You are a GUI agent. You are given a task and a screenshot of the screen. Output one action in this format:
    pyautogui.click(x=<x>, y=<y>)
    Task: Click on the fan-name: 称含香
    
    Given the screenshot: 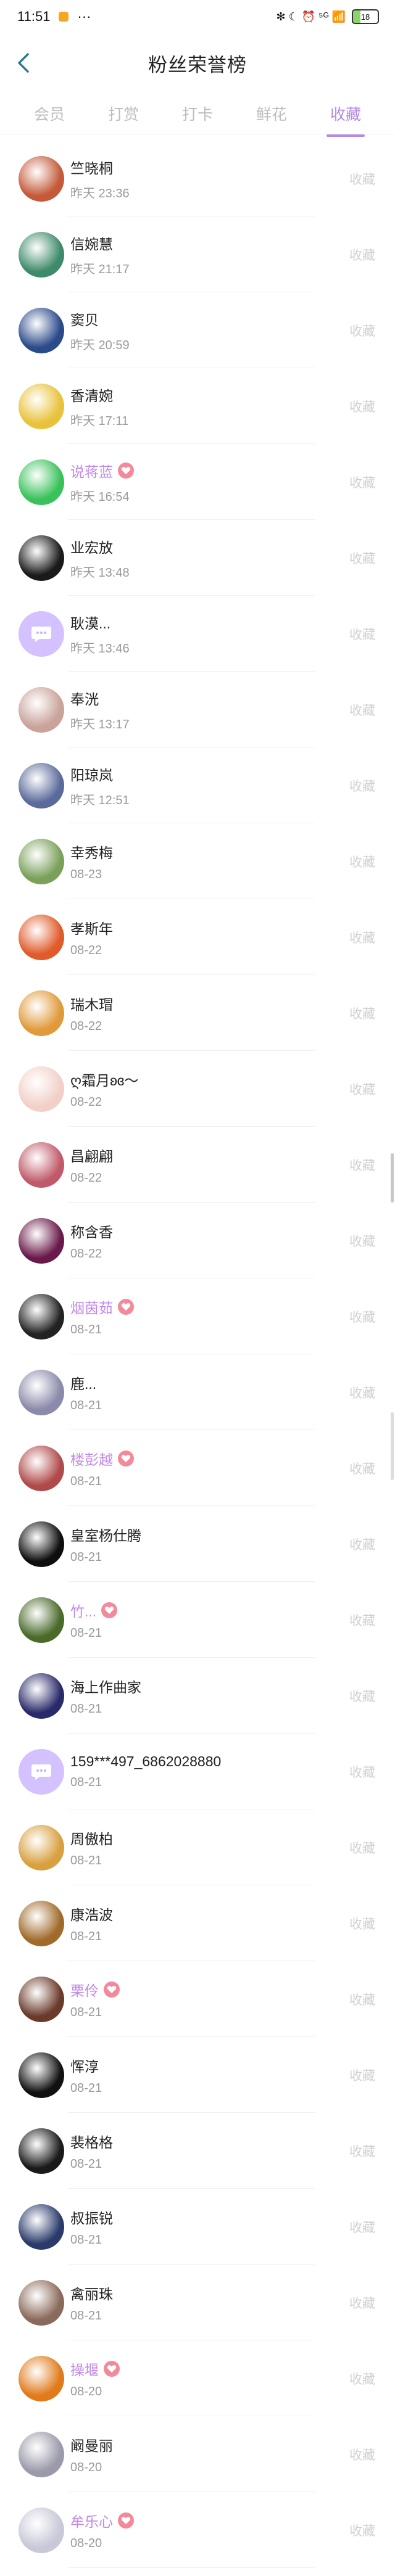 What is the action you would take?
    pyautogui.click(x=91, y=1232)
    